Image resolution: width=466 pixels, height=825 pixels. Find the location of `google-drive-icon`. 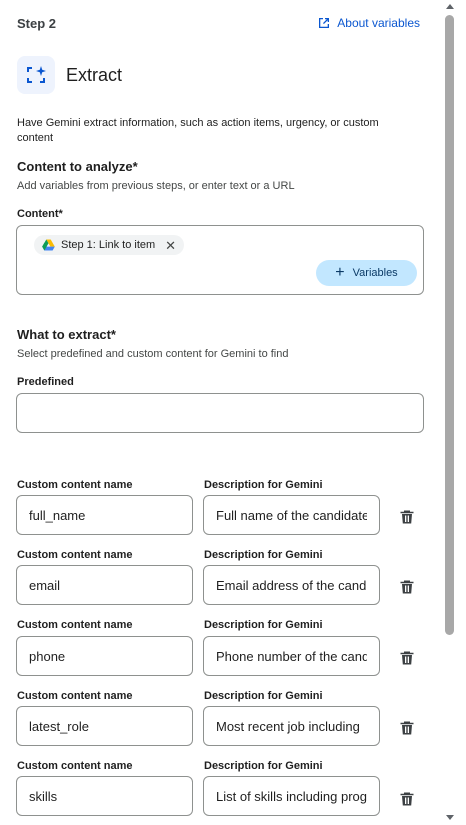

google-drive-icon is located at coordinates (48, 245).